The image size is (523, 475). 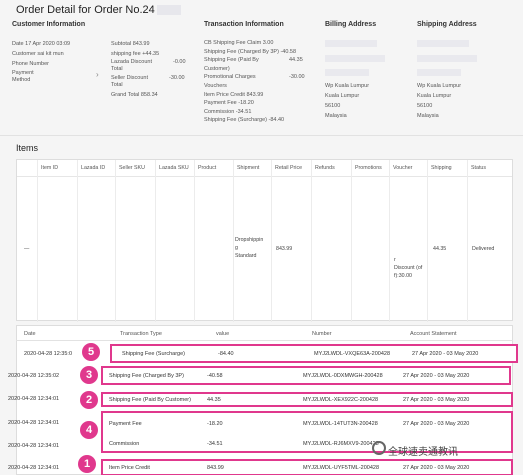 What do you see at coordinates (18, 44) in the screenshot?
I see `date-label: Date` at bounding box center [18, 44].